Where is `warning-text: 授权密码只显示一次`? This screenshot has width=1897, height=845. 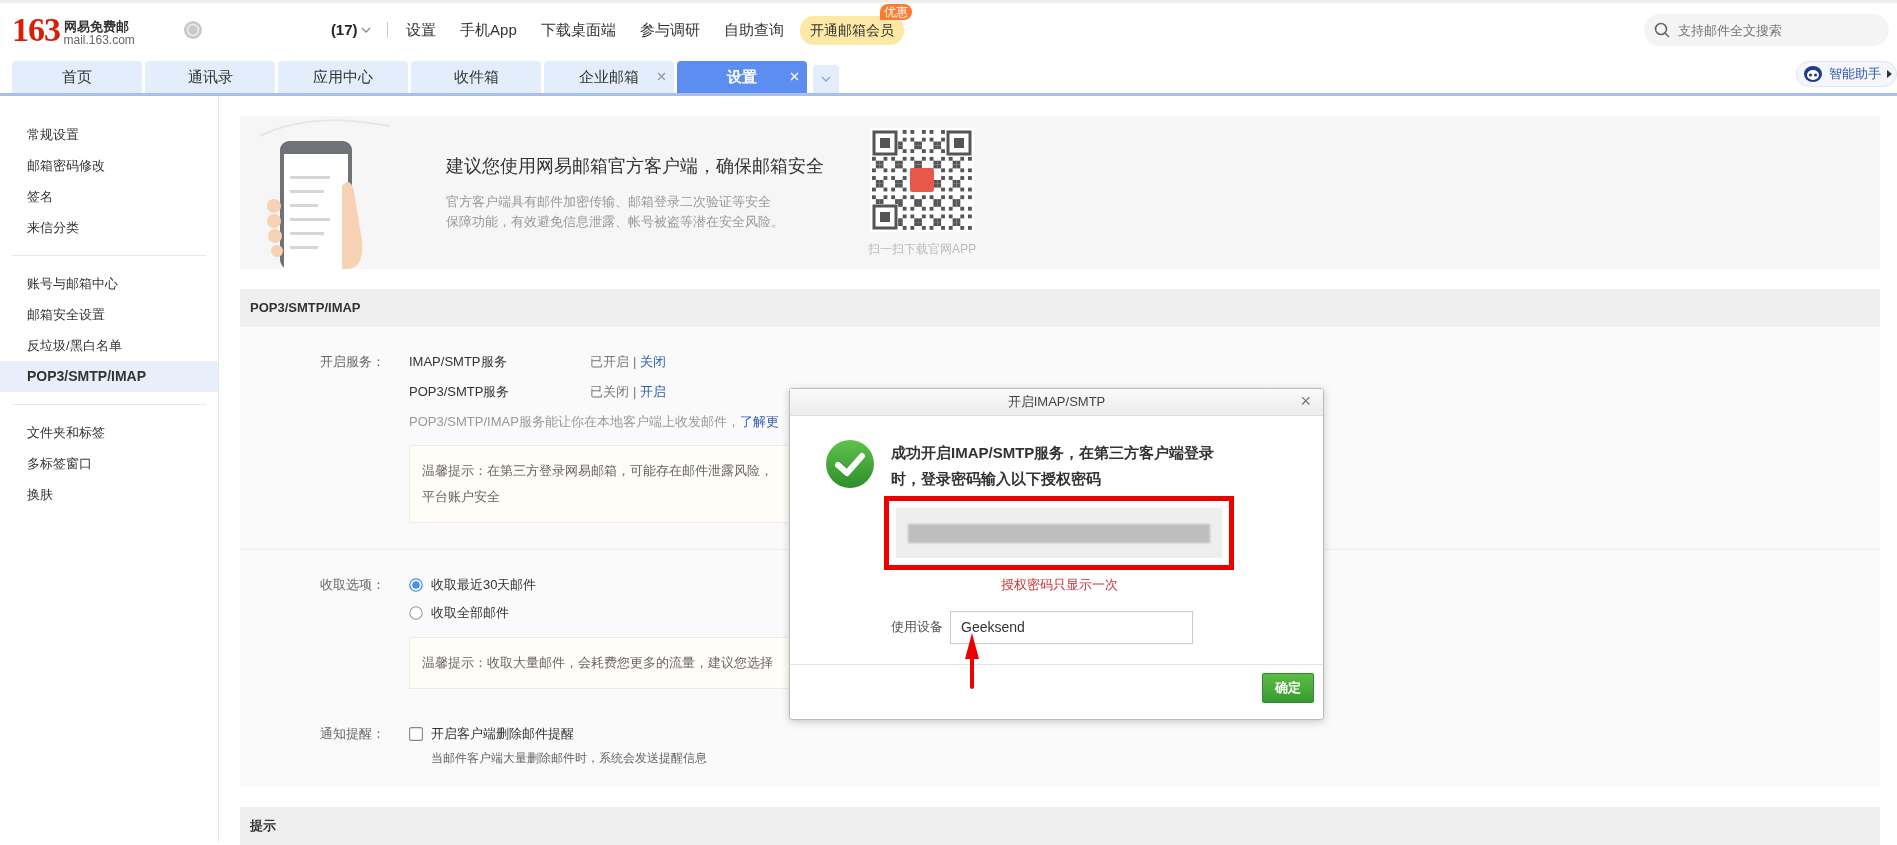 warning-text: 授权密码只显示一次 is located at coordinates (1059, 585).